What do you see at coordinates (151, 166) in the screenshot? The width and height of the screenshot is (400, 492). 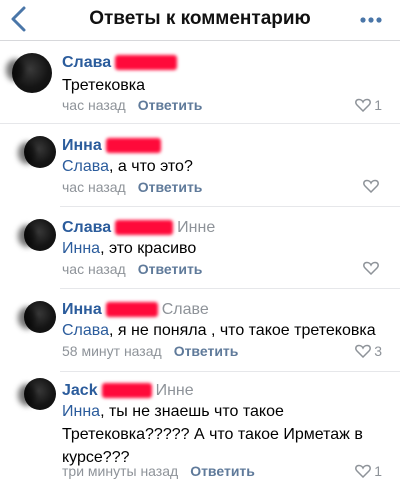 I see `comment-body: , а что это?` at bounding box center [151, 166].